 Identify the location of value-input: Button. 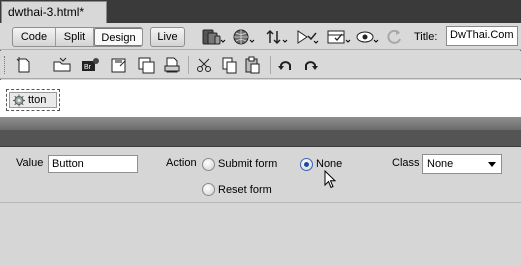
(93, 164).